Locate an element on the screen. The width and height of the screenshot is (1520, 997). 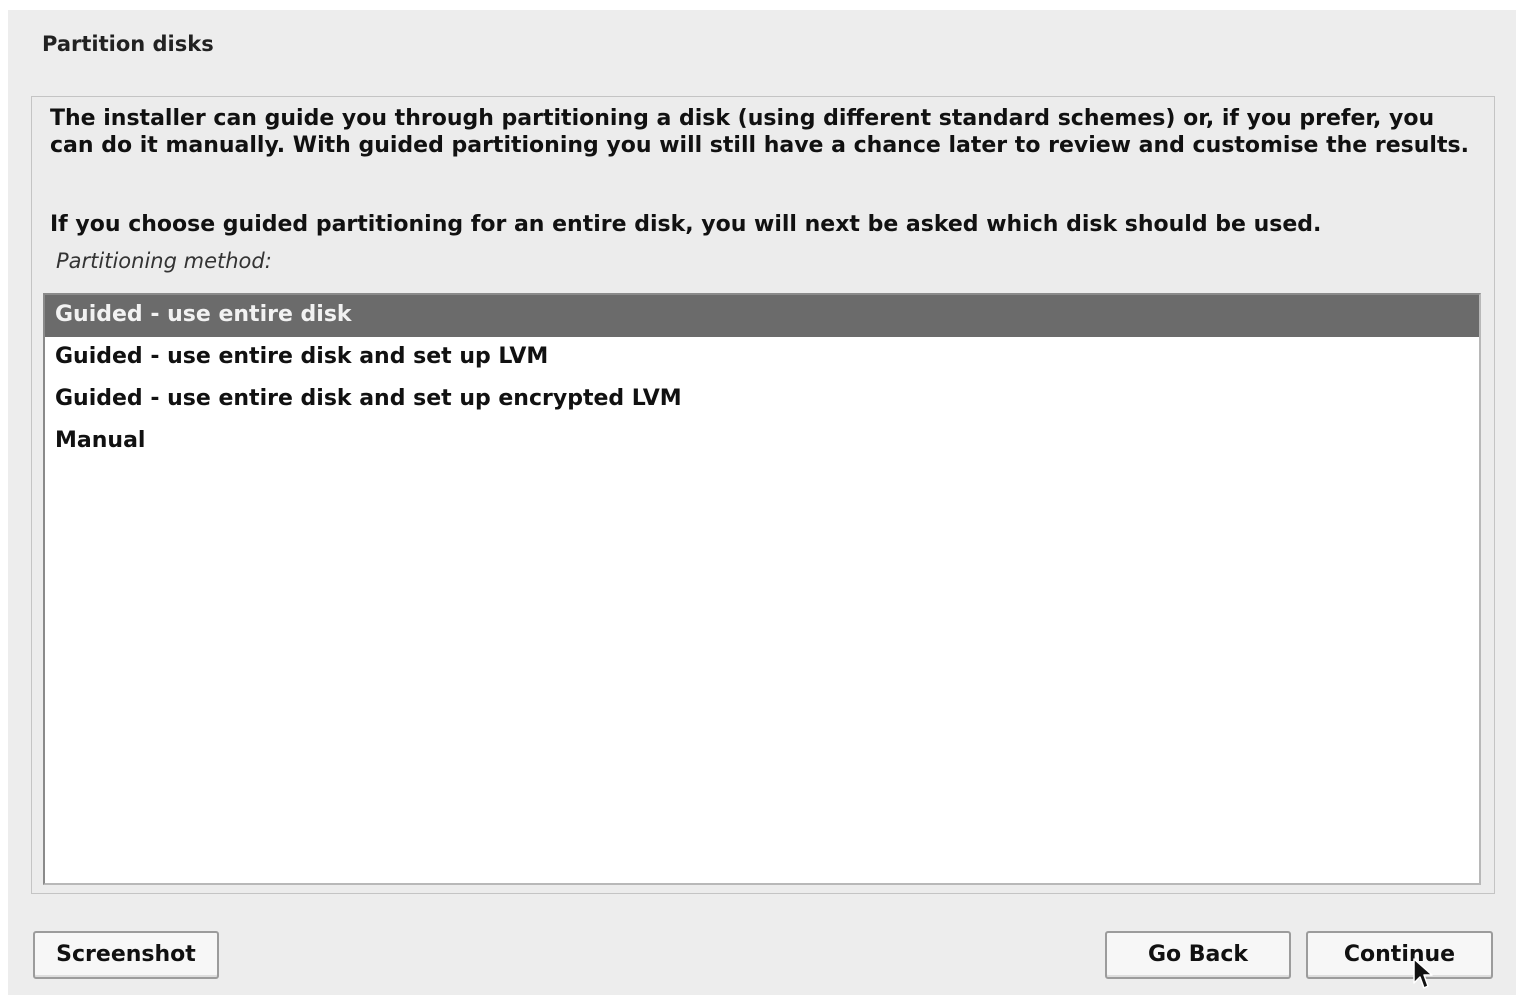
screenshot-button: Screenshot is located at coordinates (126, 955).